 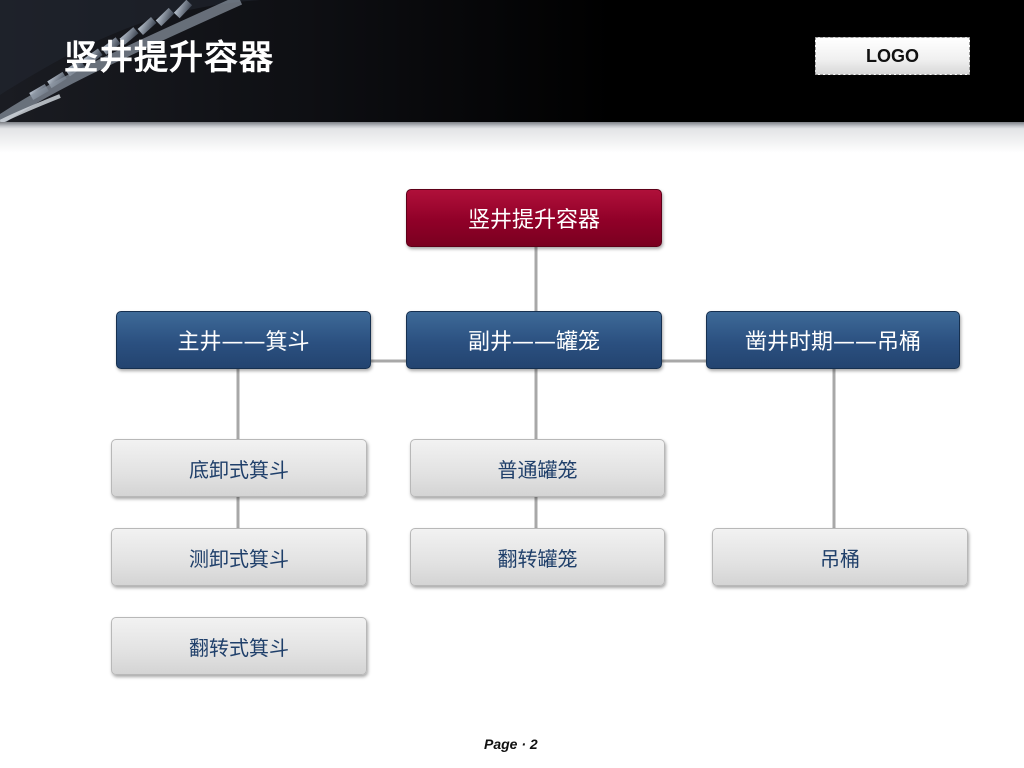 What do you see at coordinates (833, 340) in the screenshot?
I see `branch-node-sinking-period: 凿井时期——吊桶` at bounding box center [833, 340].